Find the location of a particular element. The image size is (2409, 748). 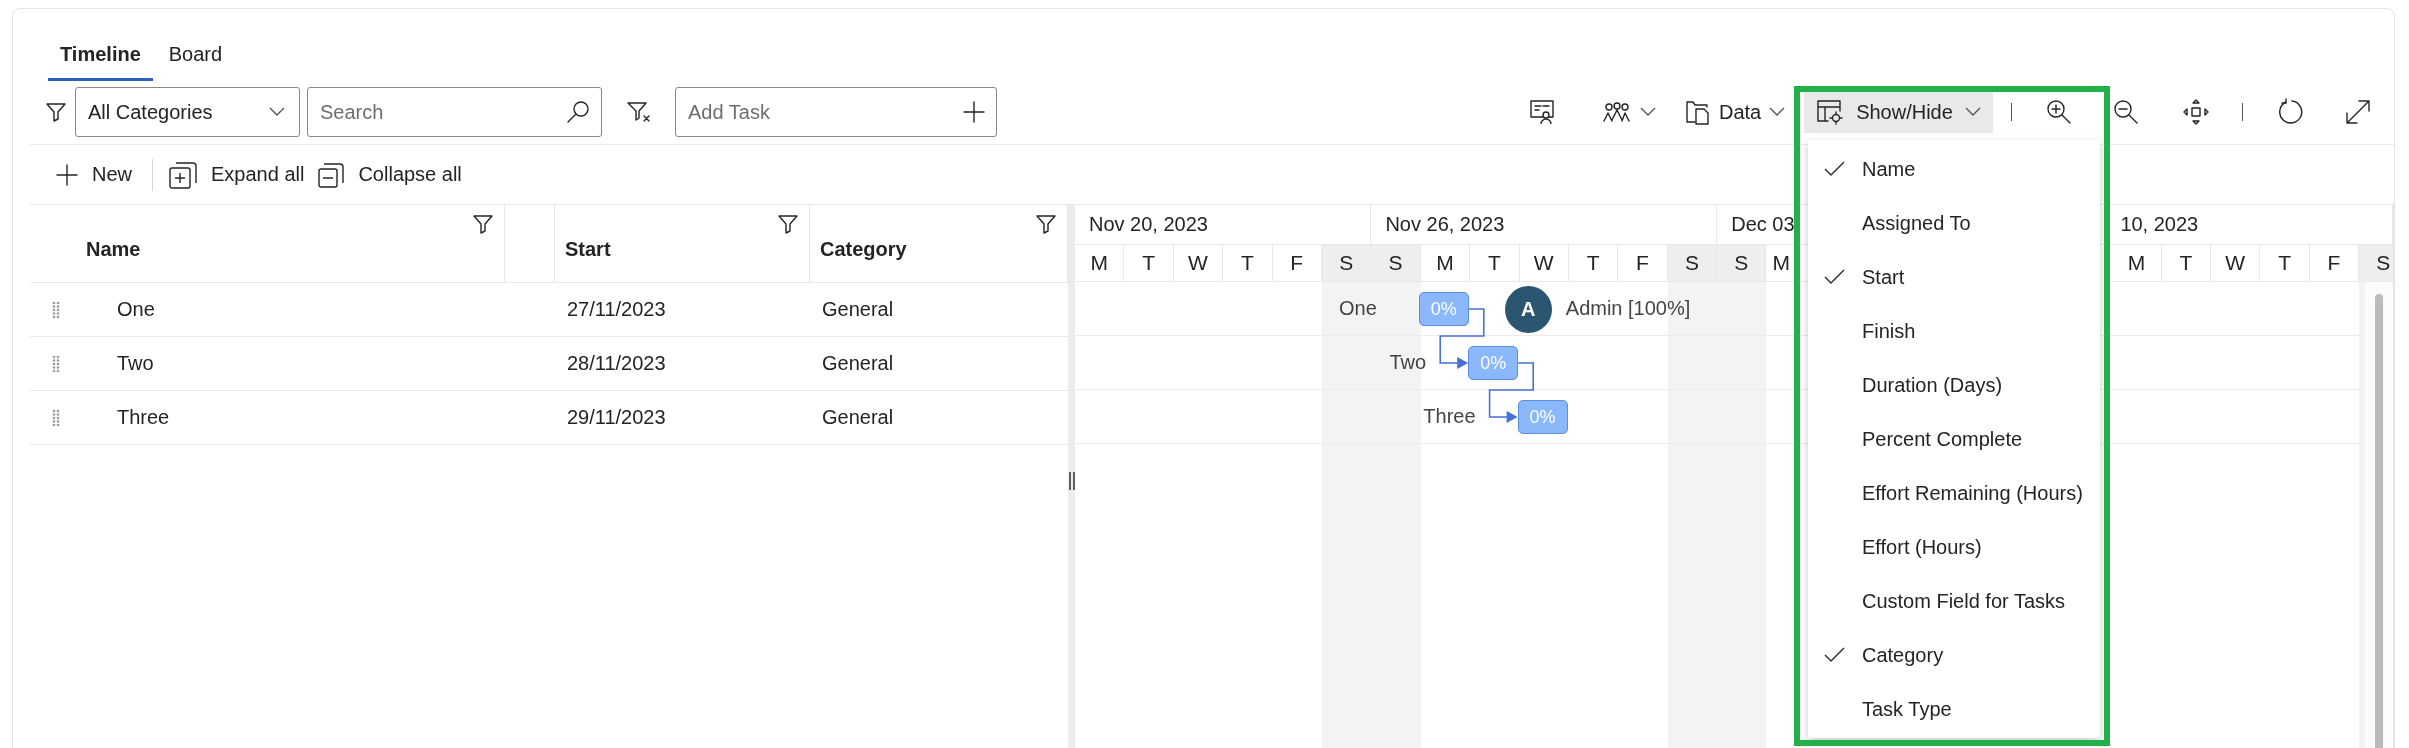

expand-icon is located at coordinates (2358, 112).